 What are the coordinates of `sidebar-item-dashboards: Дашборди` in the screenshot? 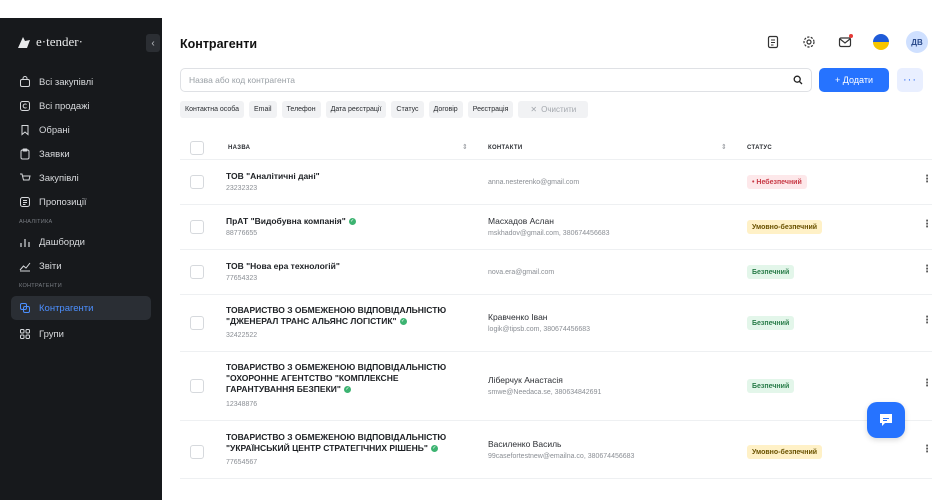 It's located at (81, 242).